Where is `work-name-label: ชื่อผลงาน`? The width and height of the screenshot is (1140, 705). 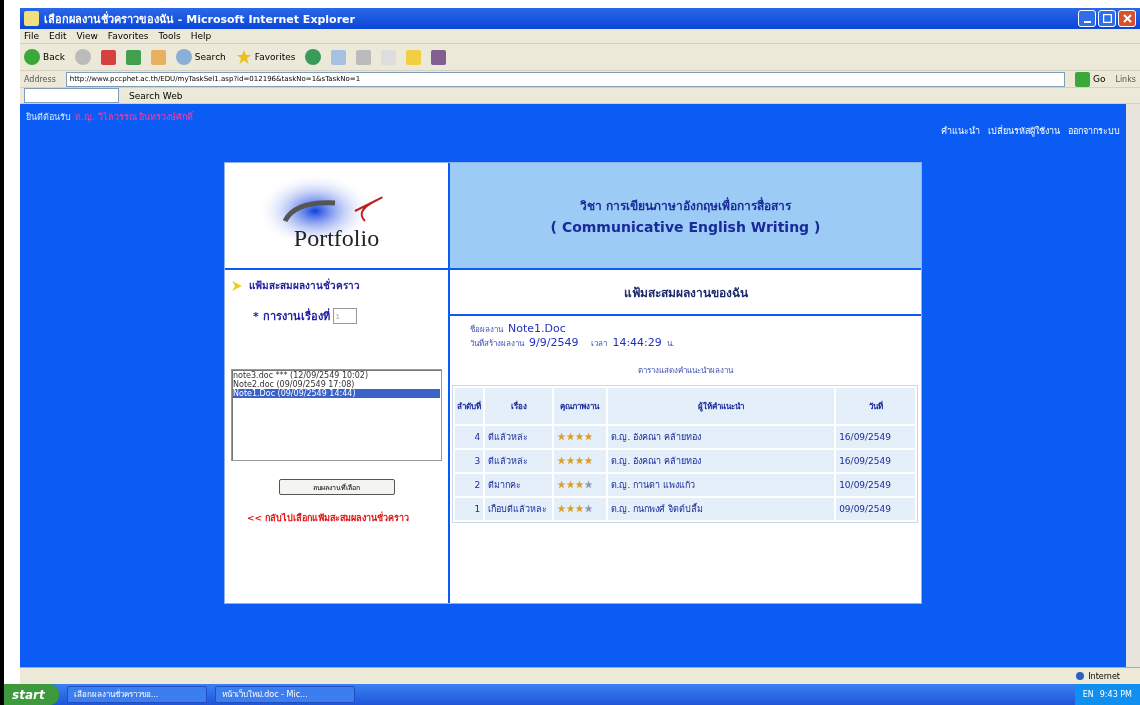 work-name-label: ชื่อผลงาน is located at coordinates (486, 329).